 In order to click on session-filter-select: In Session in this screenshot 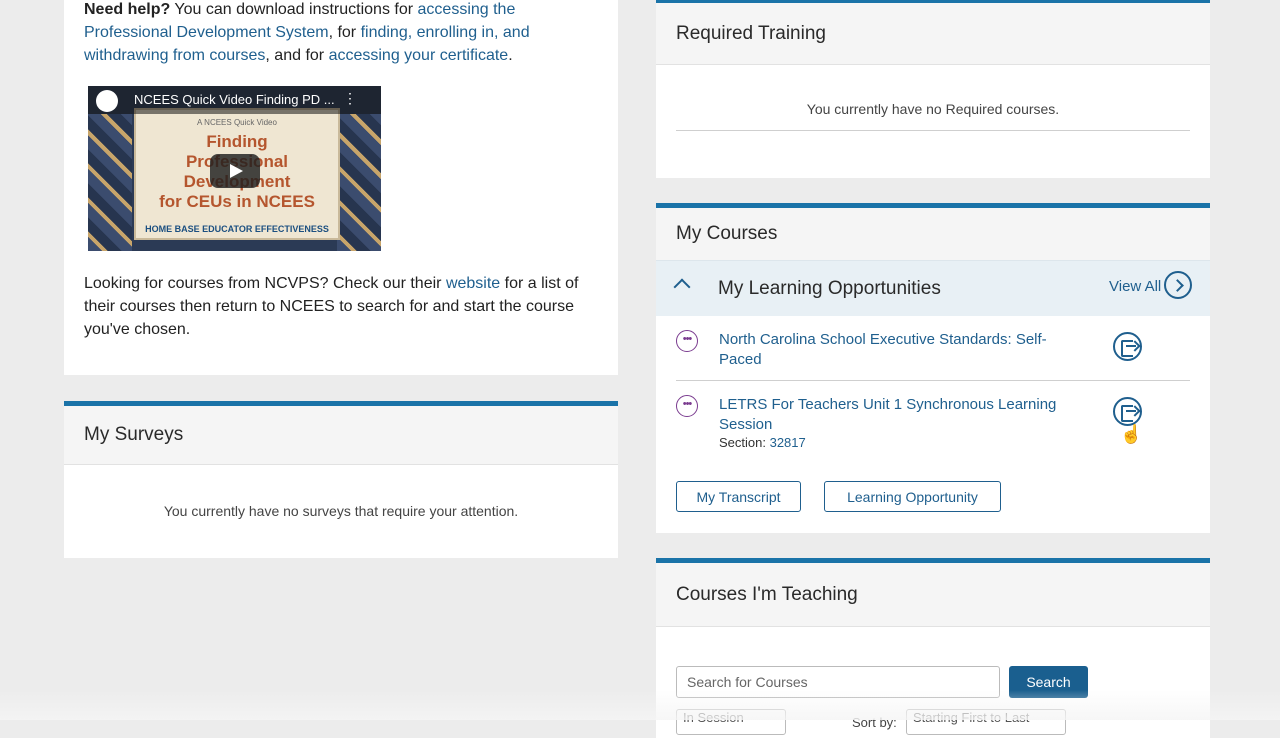, I will do `click(731, 722)`.